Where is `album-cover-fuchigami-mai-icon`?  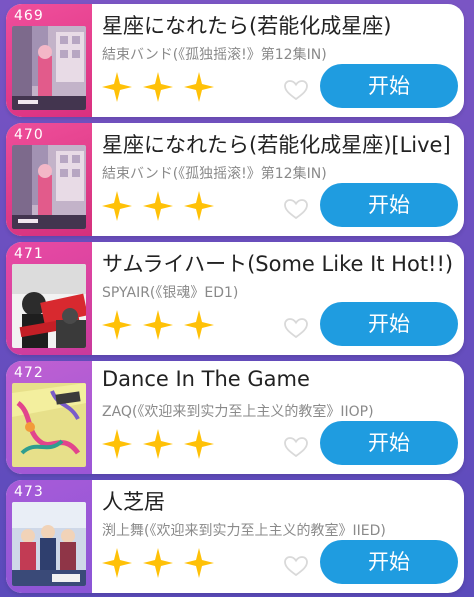
album-cover-fuchigami-mai-icon is located at coordinates (49, 544).